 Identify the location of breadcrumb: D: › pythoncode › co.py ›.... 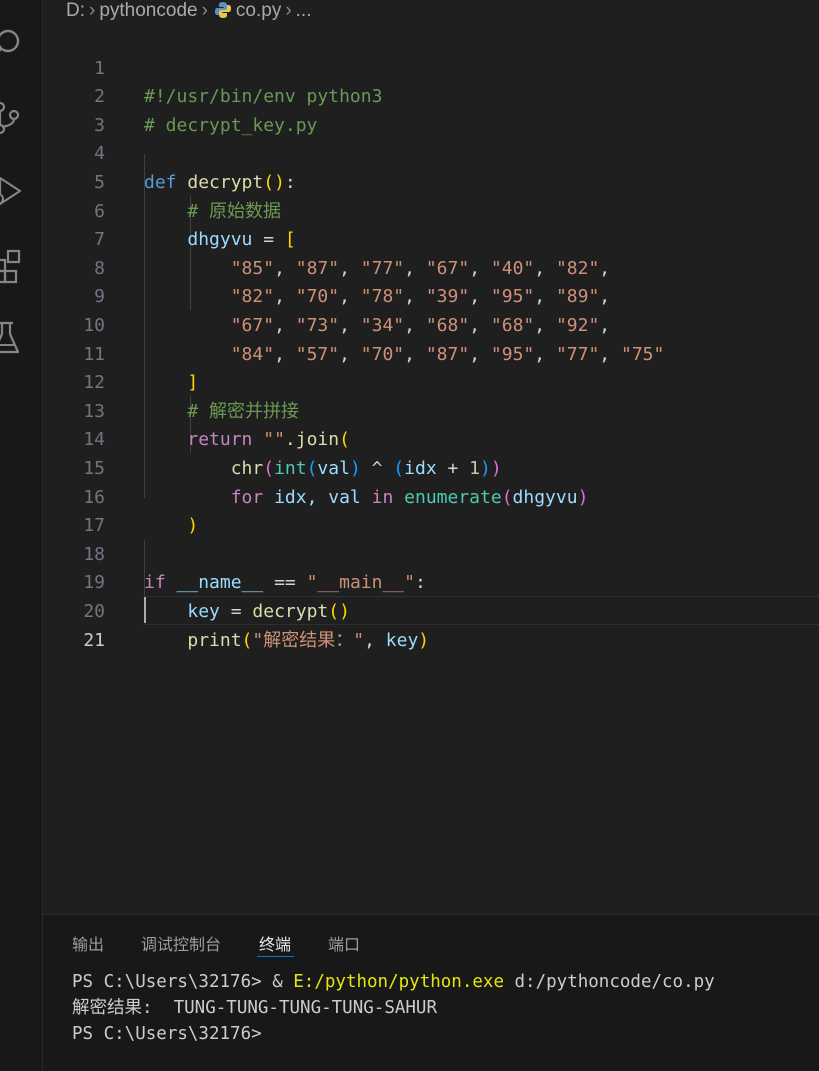
(189, 11).